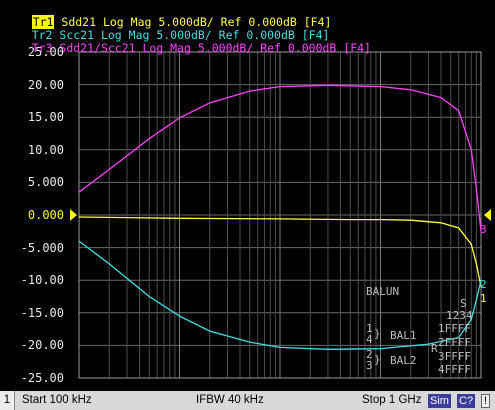  I want to click on sim-mode-badge: Sim, so click(439, 401).